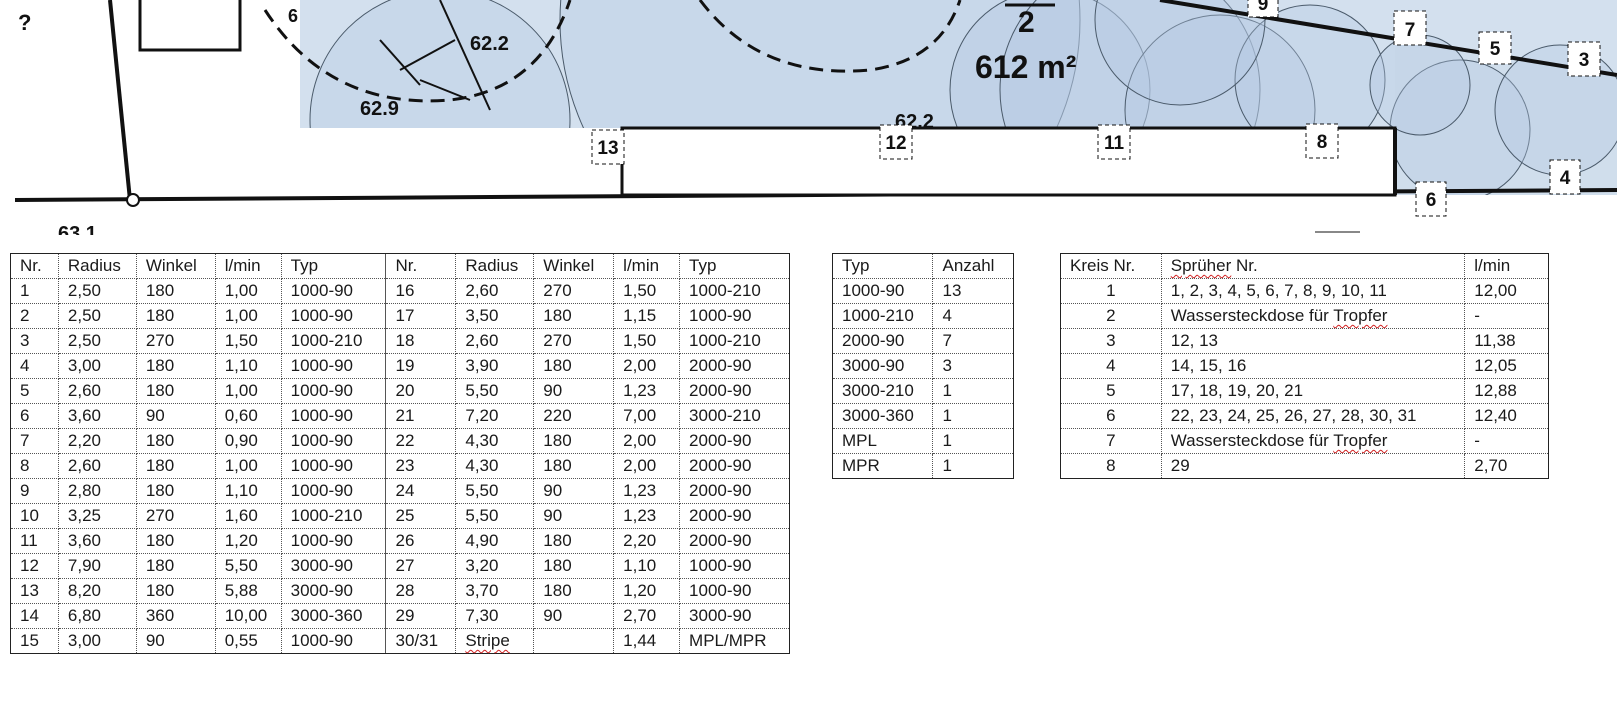 The image size is (1617, 702). Describe the element at coordinates (34, 441) in the screenshot. I see `table-cell: 7` at that location.